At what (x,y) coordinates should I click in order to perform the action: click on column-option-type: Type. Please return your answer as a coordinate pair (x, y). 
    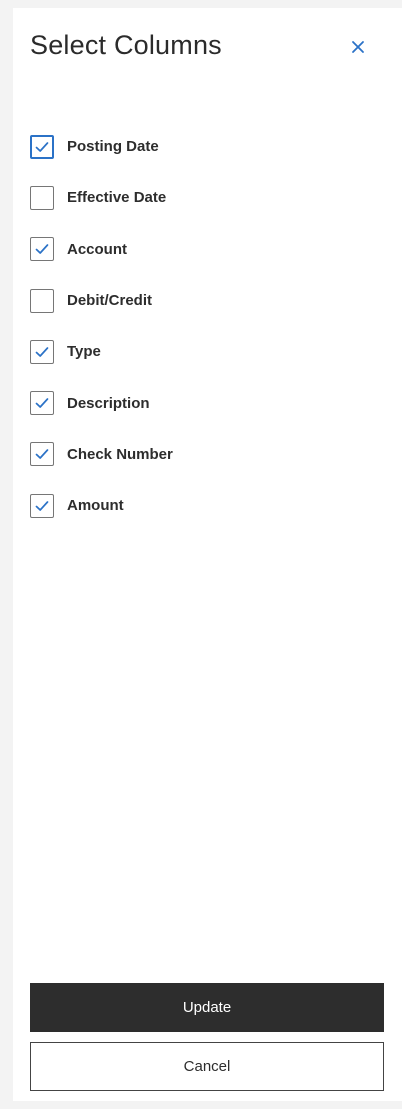
    Looking at the image, I should click on (200, 351).